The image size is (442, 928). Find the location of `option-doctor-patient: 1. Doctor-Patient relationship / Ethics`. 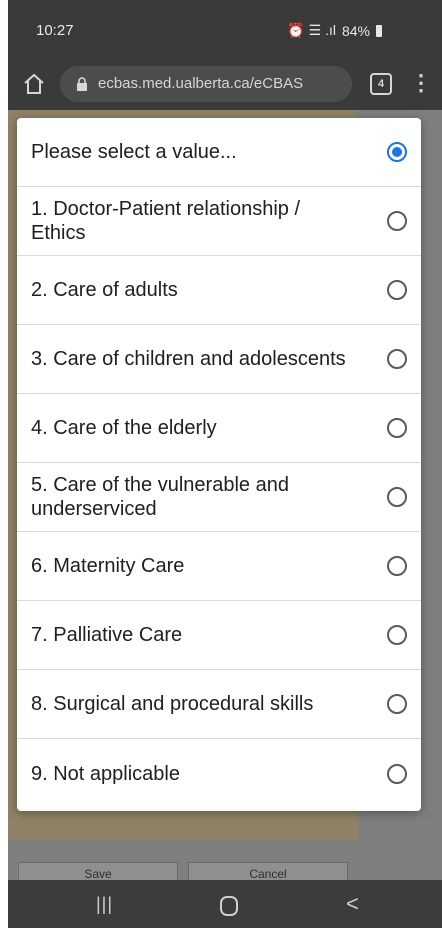

option-doctor-patient: 1. Doctor-Patient relationship / Ethics is located at coordinates (219, 221).